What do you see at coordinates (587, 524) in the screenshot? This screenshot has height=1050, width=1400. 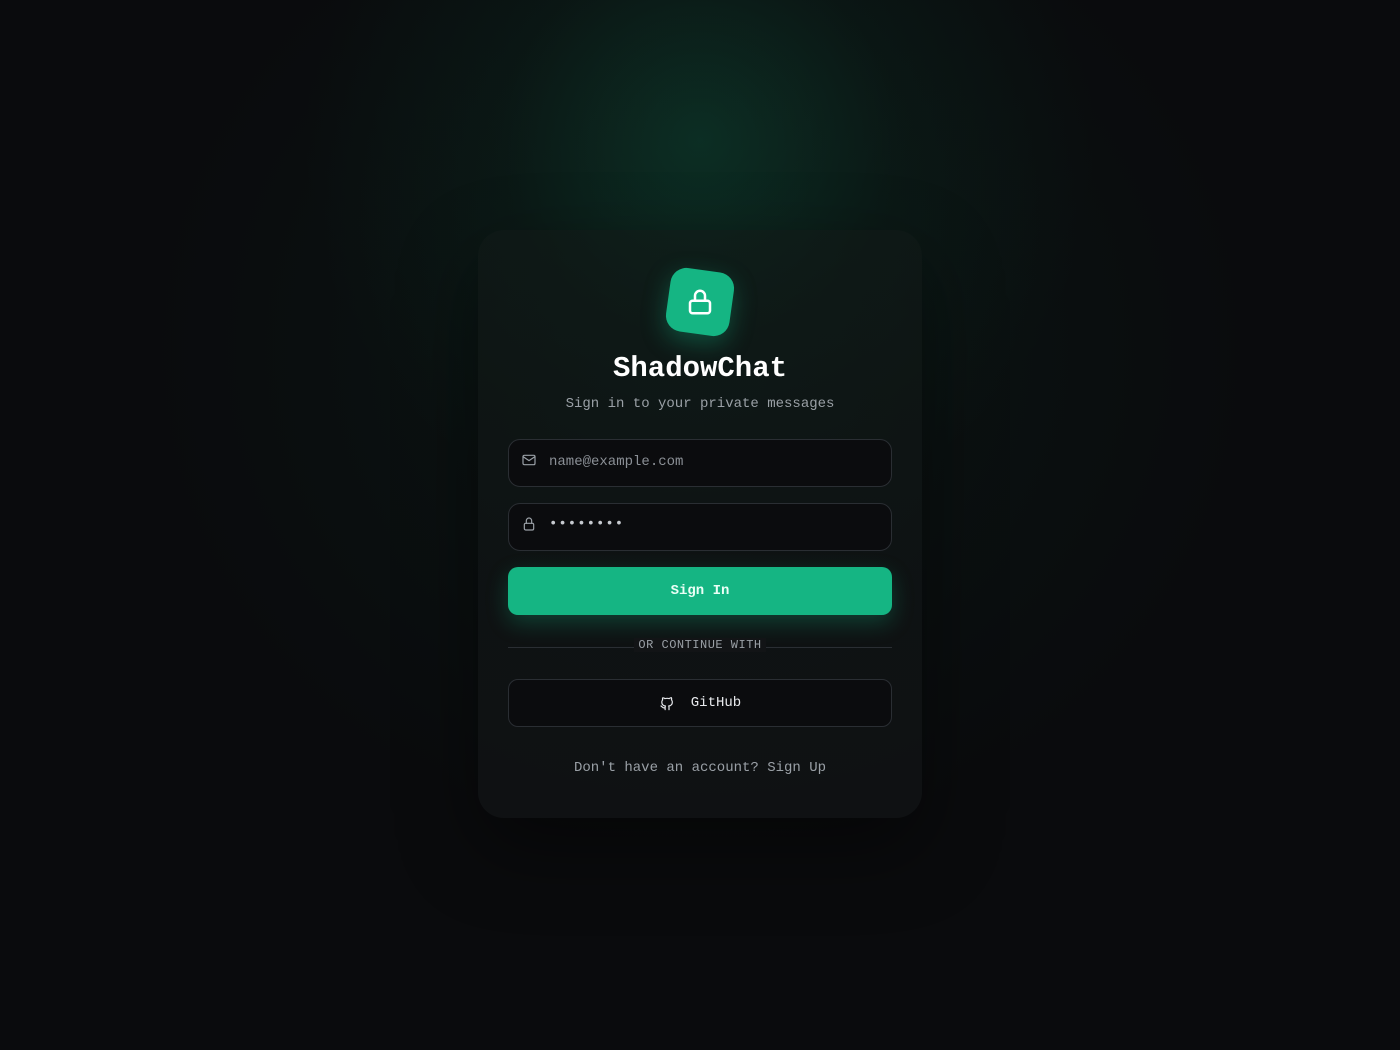 I see `password-value: ••••••••` at bounding box center [587, 524].